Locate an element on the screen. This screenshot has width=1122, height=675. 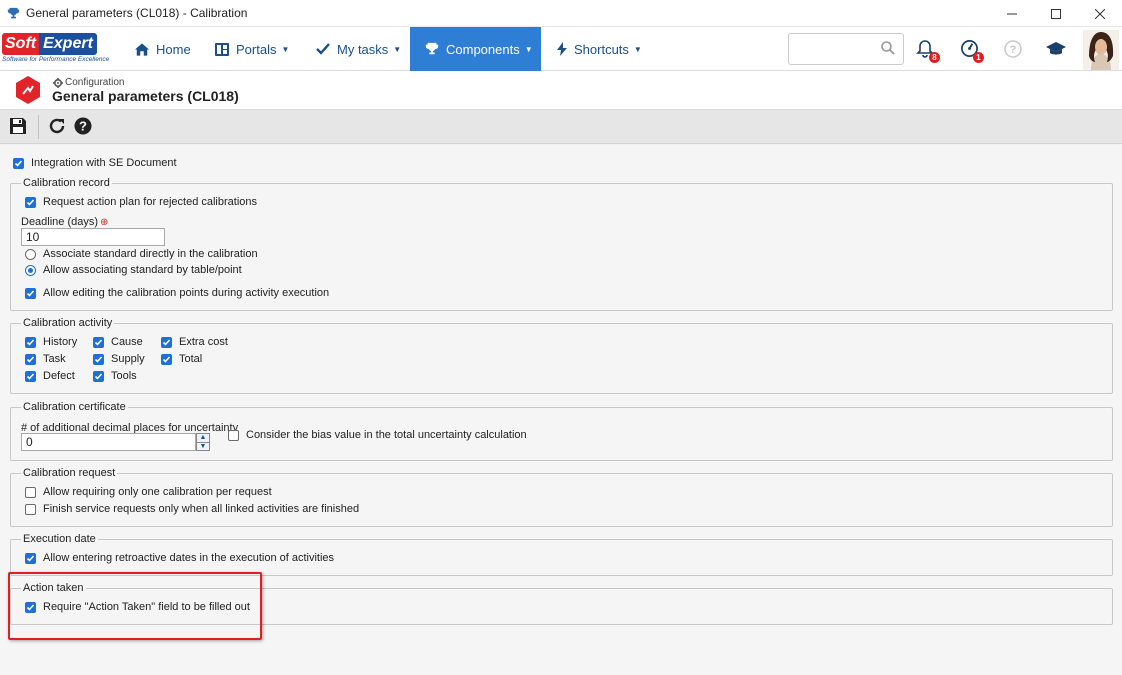
nav-home: Home is located at coordinates (165, 49).